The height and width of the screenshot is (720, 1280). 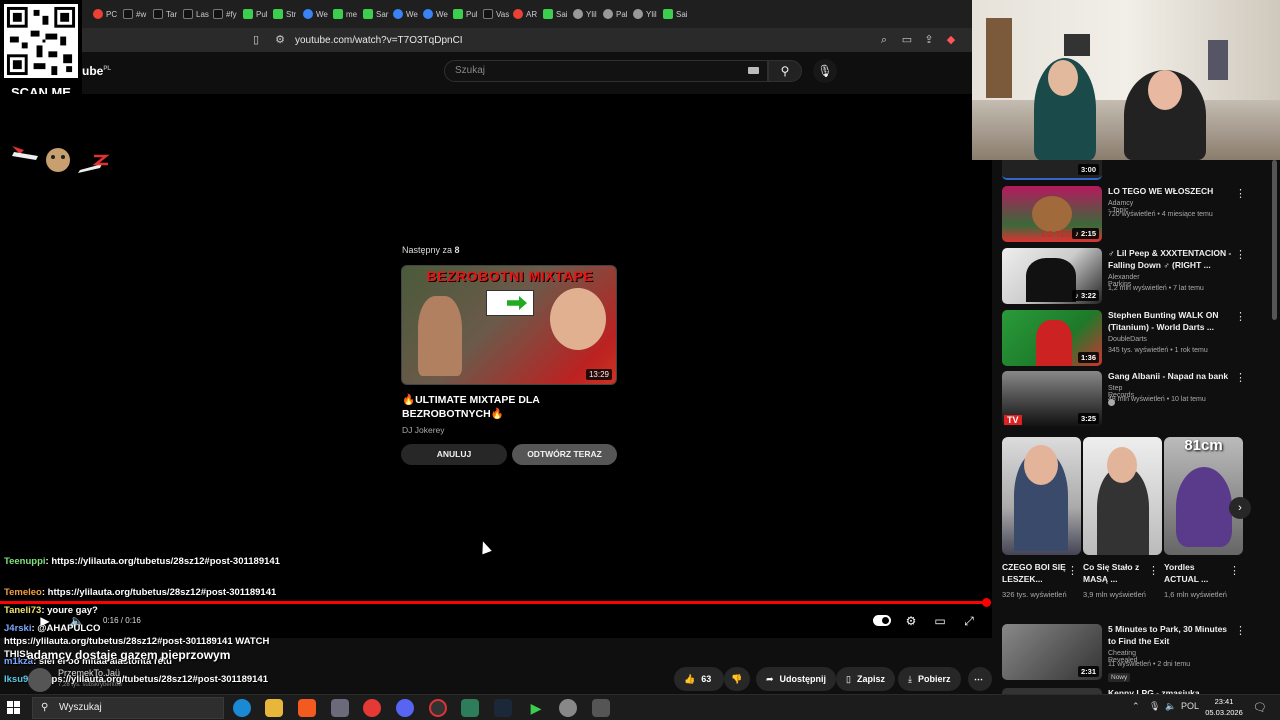 What do you see at coordinates (1203, 496) in the screenshot?
I see `short-thumbnail: 81cm` at bounding box center [1203, 496].